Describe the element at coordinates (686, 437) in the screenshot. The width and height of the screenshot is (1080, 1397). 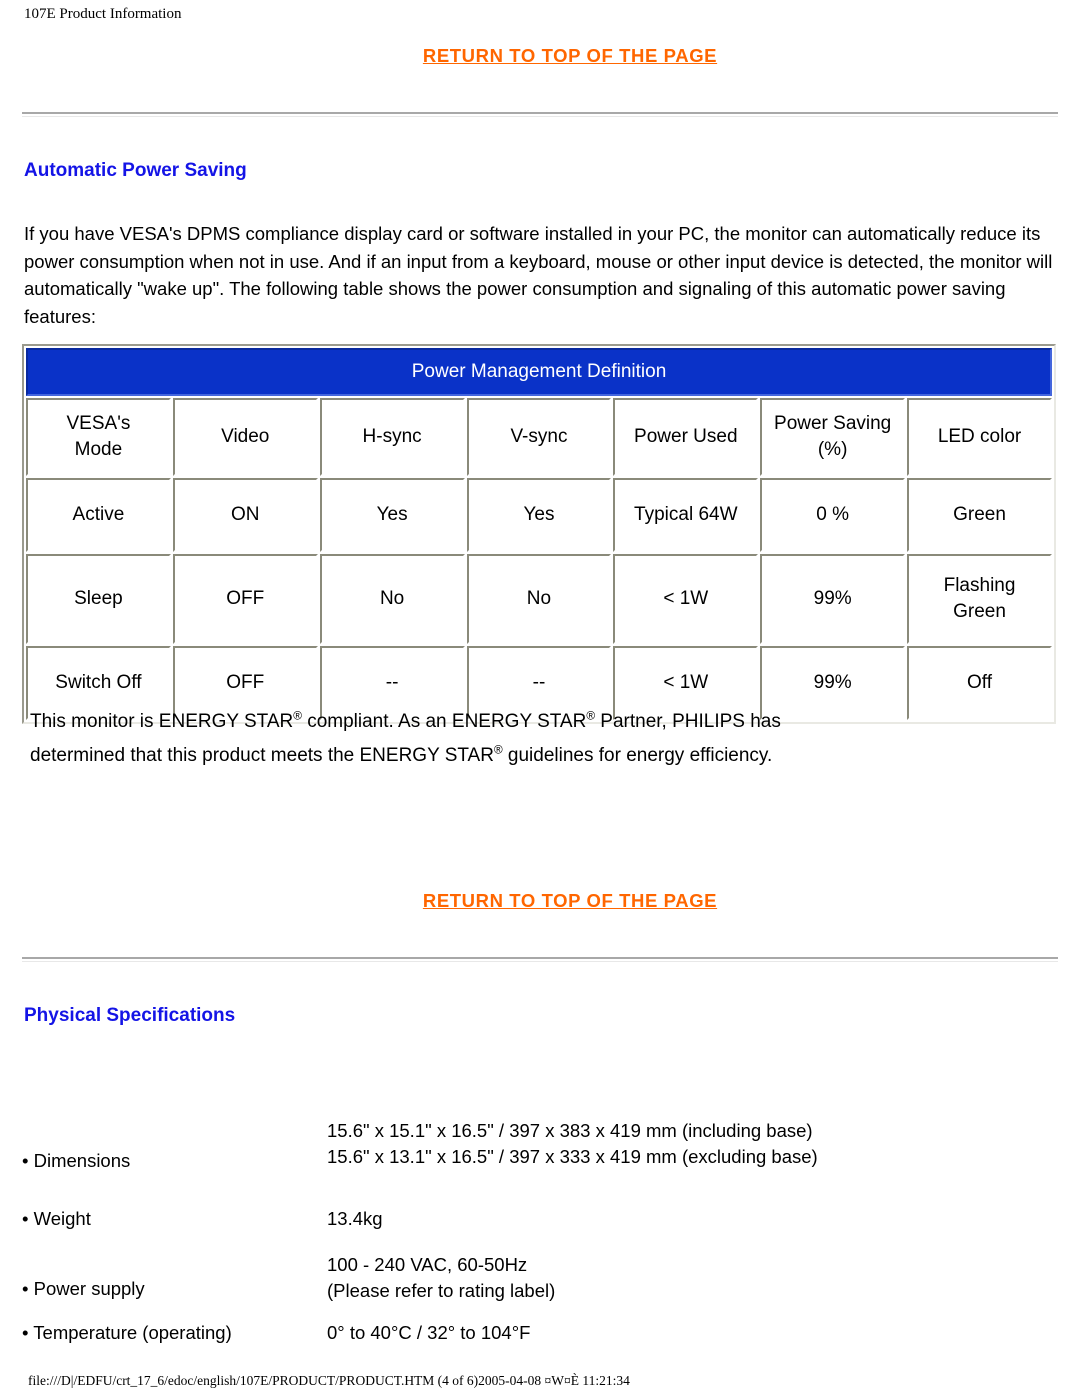
I see `col-header-power-used: Power Used` at that location.